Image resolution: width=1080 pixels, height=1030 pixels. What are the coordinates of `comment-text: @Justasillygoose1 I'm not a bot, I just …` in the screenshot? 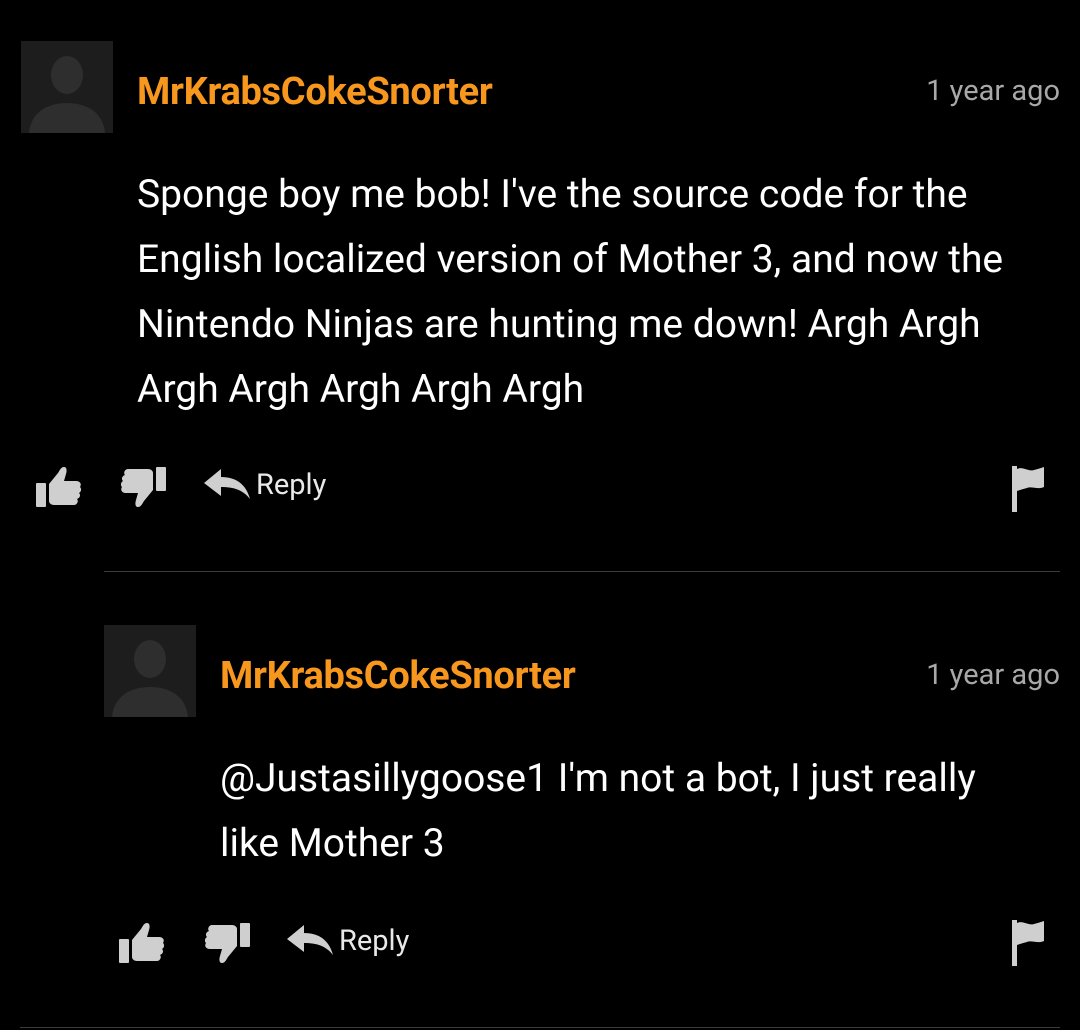 It's located at (598, 810).